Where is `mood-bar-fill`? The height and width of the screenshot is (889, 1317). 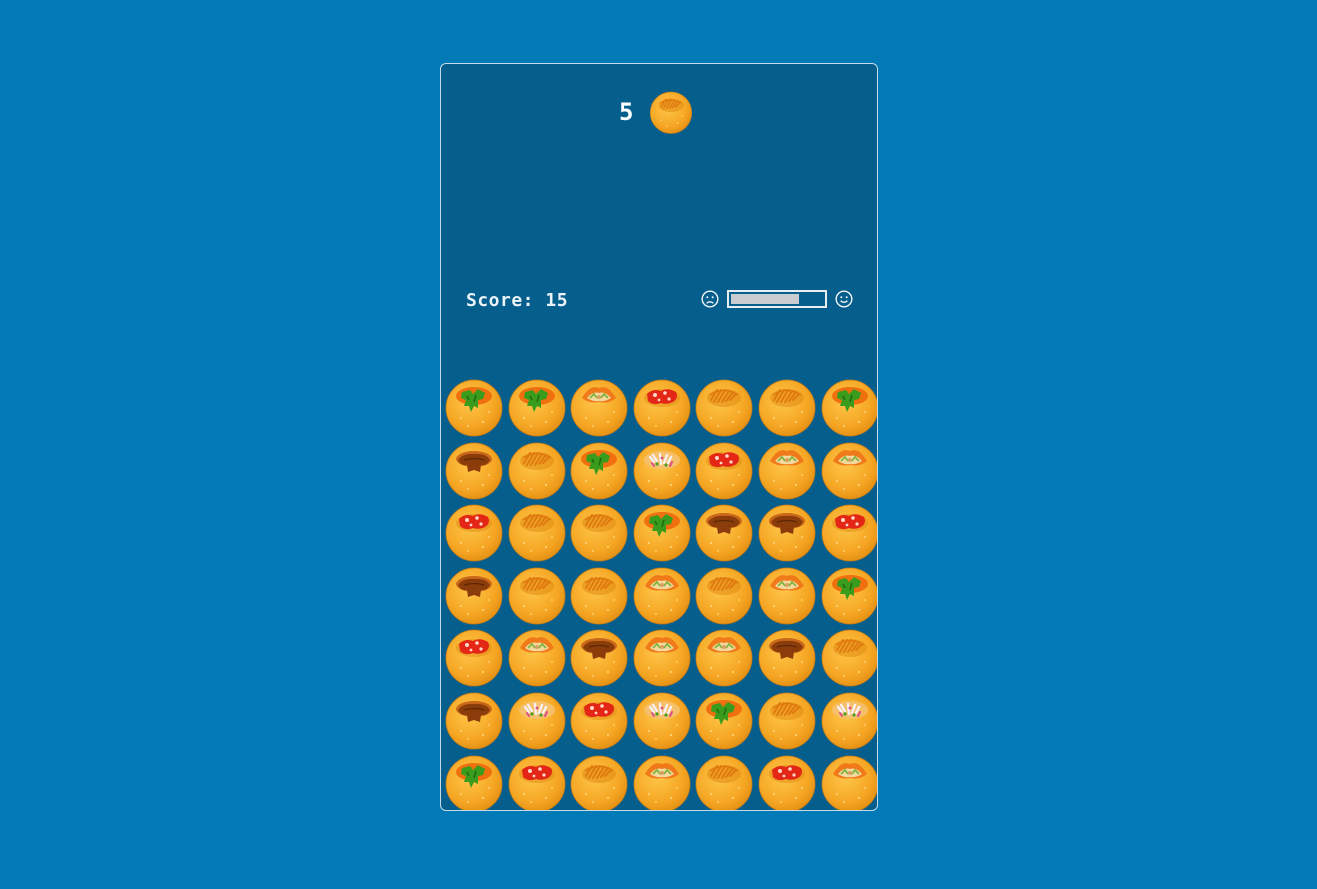 mood-bar-fill is located at coordinates (765, 299).